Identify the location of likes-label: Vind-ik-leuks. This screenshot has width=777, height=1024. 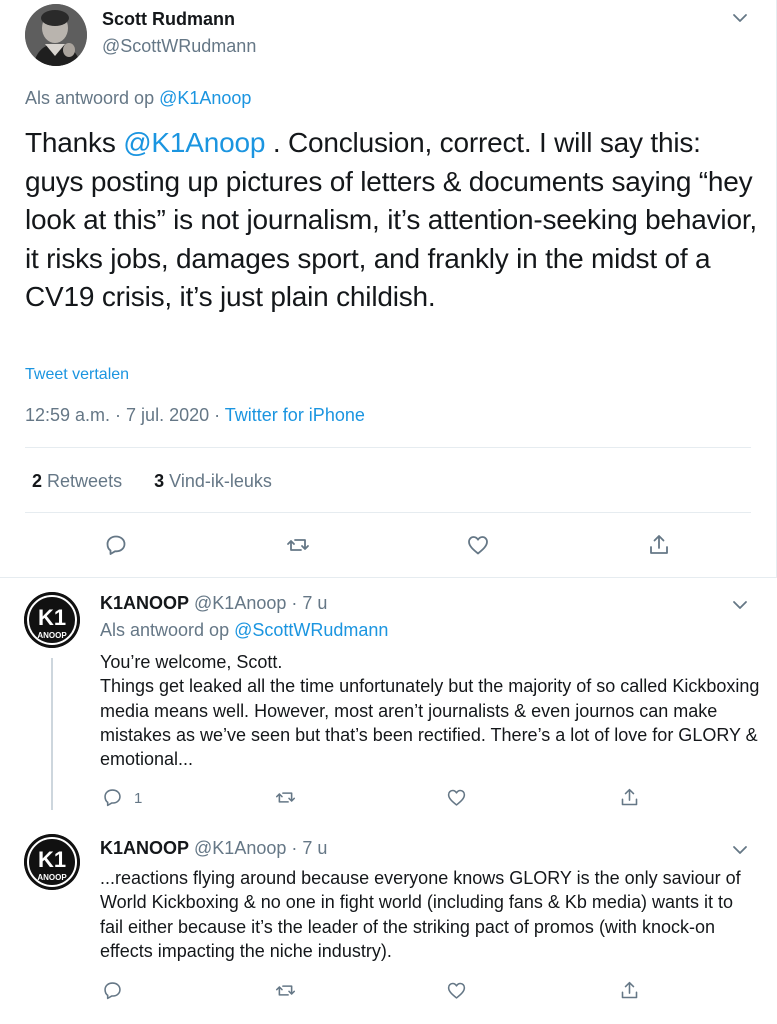
(220, 481).